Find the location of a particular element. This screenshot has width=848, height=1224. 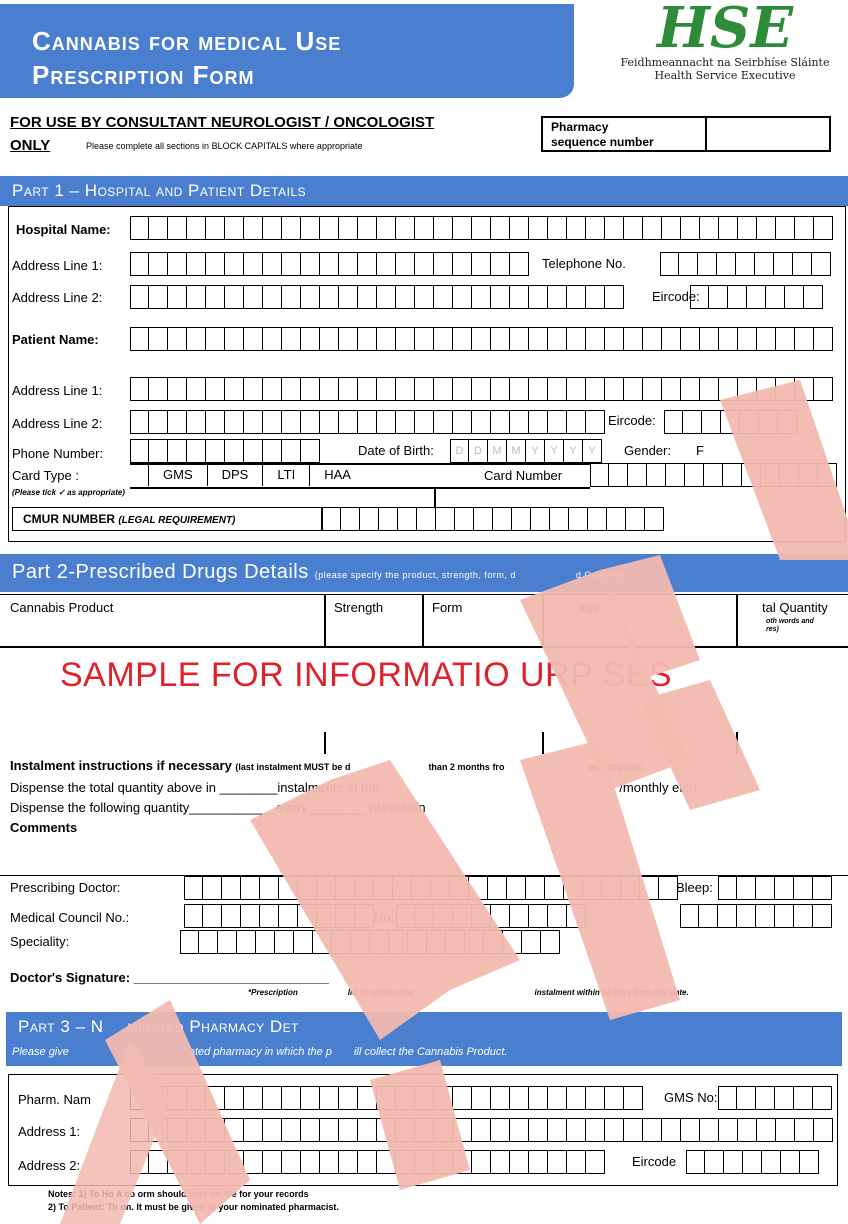

patient-name-field is located at coordinates (481, 339).